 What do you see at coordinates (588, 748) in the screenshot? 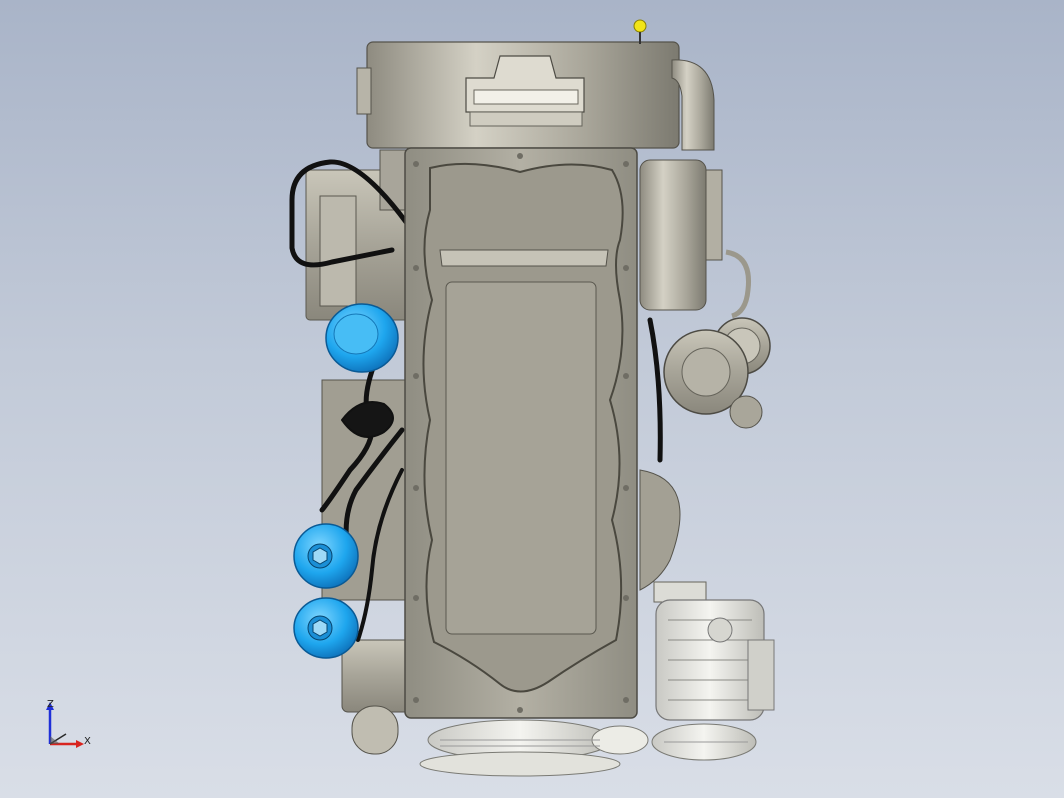
I see `pulley-belt-drive` at bounding box center [588, 748].